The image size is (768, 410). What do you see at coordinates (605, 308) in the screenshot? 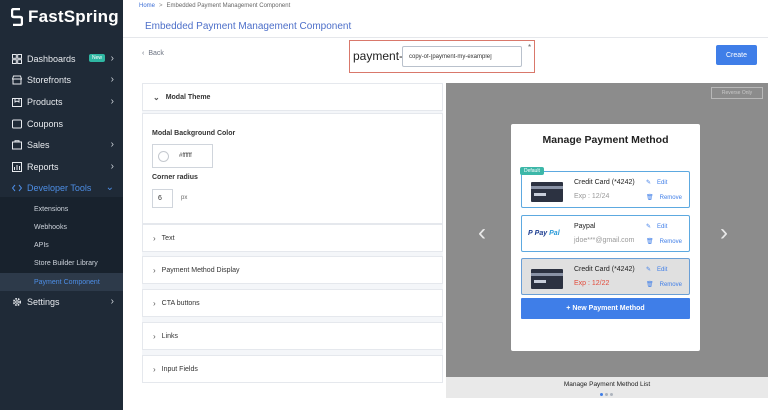
I see `new-payment-method-button: + New Payment Method` at bounding box center [605, 308].